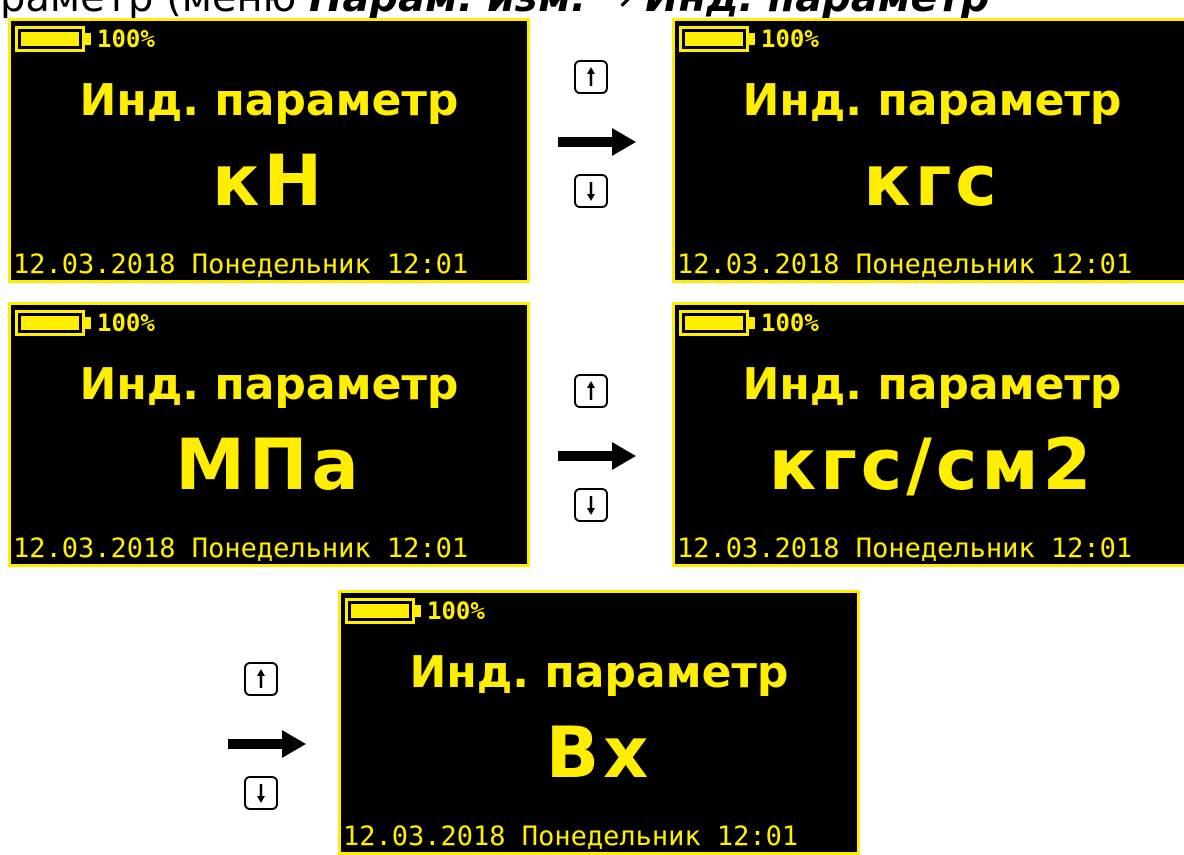  Describe the element at coordinates (154, 9) in the screenshot. I see `header-prefix: раметр (меню` at that location.